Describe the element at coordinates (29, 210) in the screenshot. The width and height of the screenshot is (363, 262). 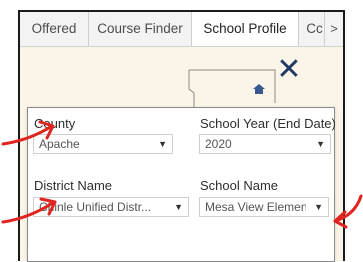
I see `annotation-arrow-district` at that location.